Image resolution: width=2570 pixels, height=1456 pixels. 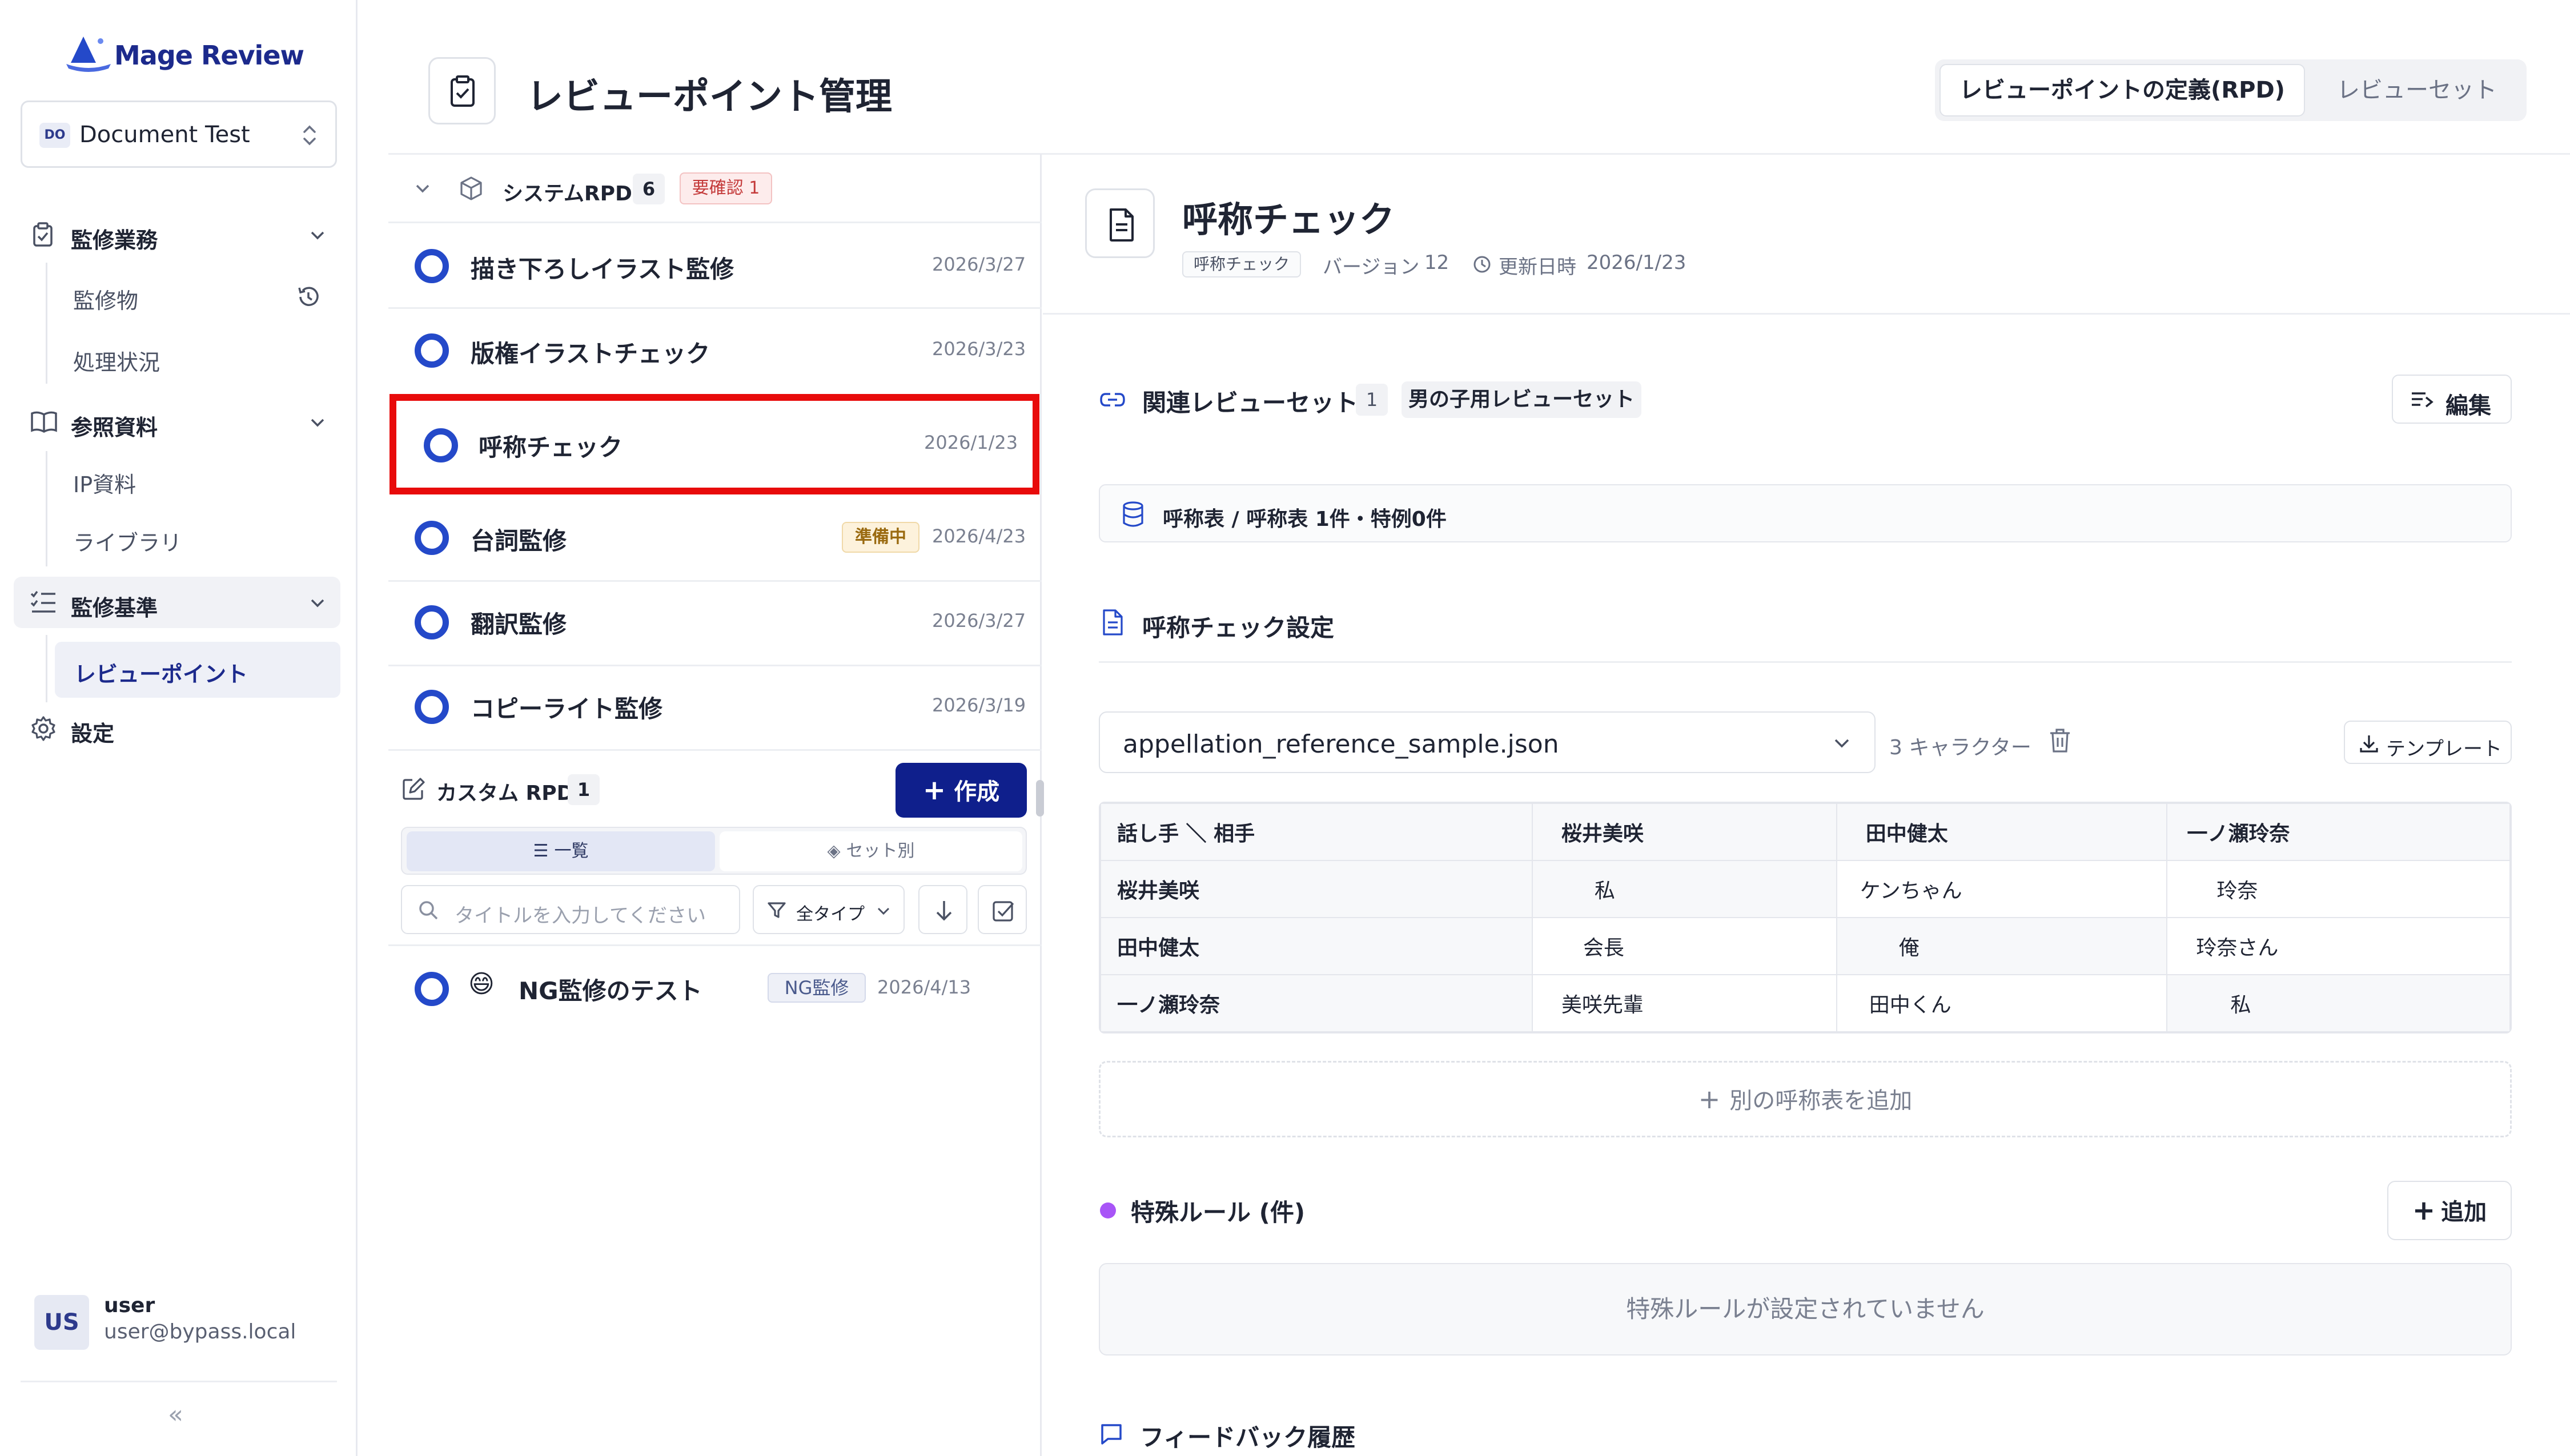 I want to click on rpd-item-title: 版権イラストチェック, so click(x=590, y=354).